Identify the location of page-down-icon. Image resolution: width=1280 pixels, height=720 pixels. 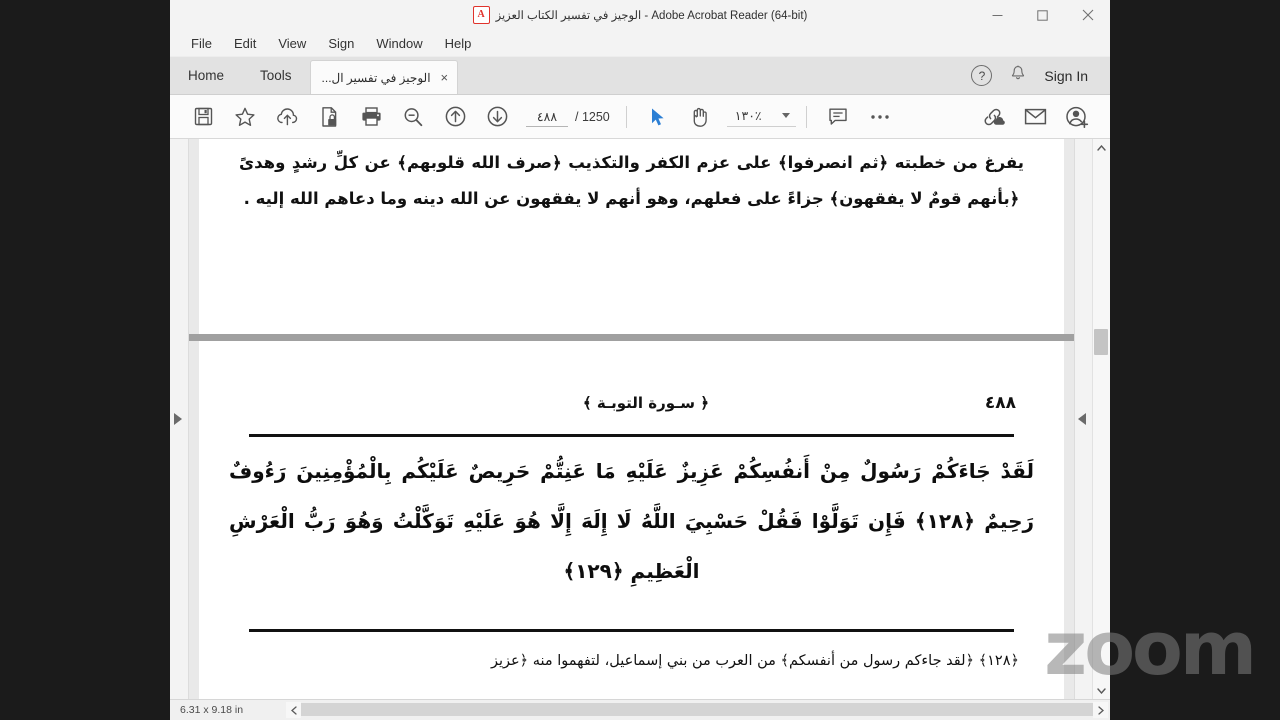
(497, 116).